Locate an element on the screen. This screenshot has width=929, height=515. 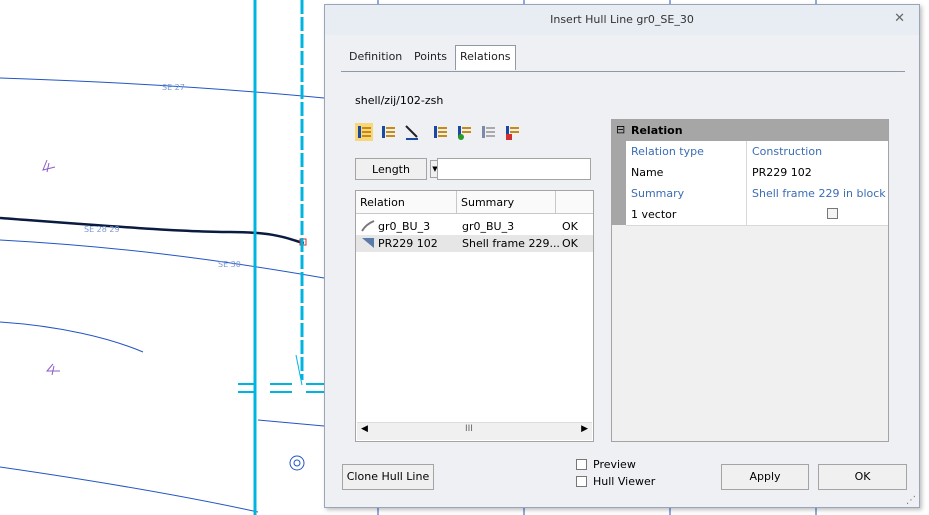
tab-strip-divider is located at coordinates (623, 71).